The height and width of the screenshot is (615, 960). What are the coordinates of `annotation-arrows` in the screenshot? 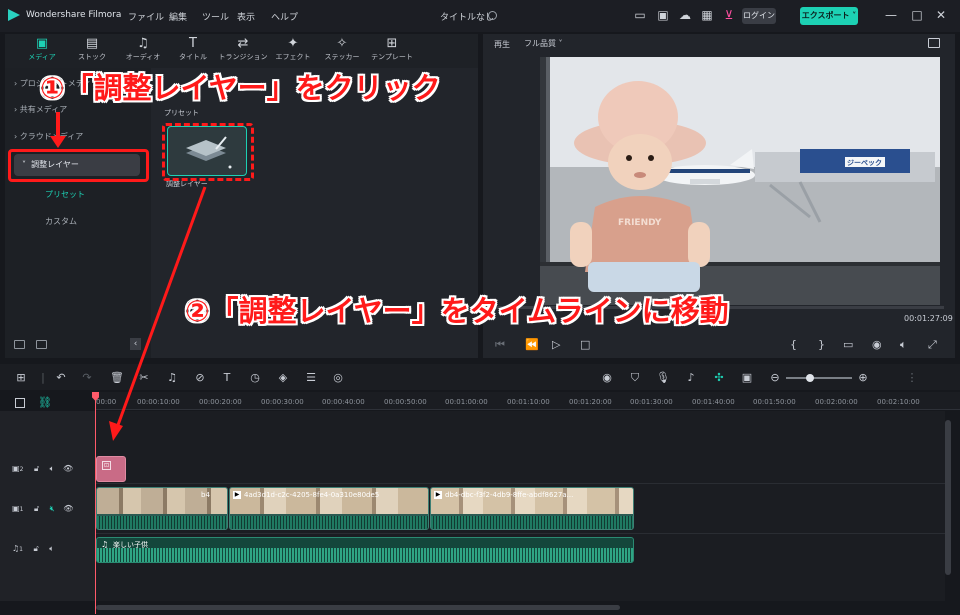 It's located at (128, 276).